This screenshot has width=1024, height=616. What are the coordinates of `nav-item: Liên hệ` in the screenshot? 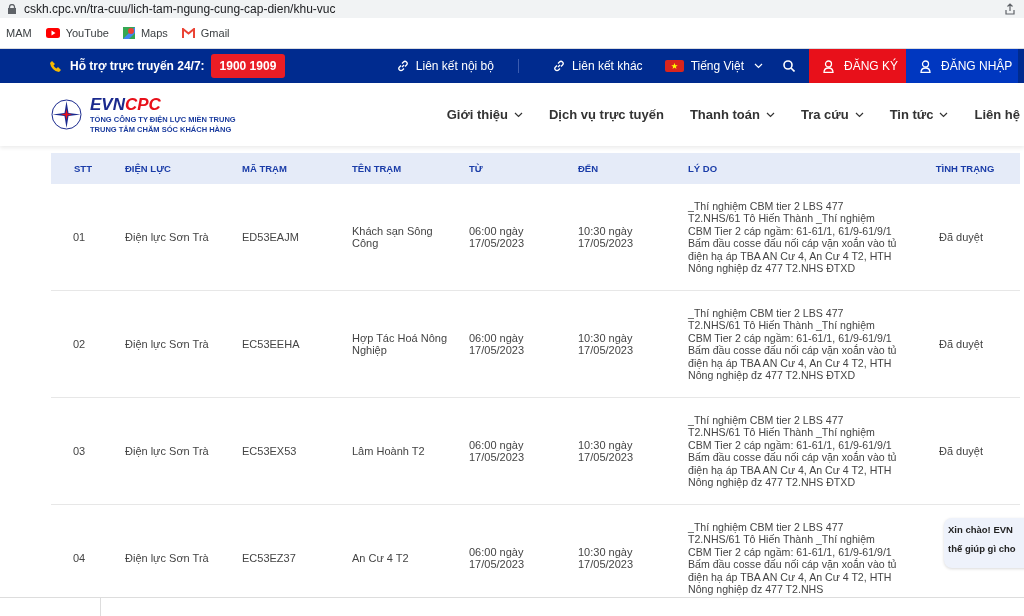 It's located at (997, 114).